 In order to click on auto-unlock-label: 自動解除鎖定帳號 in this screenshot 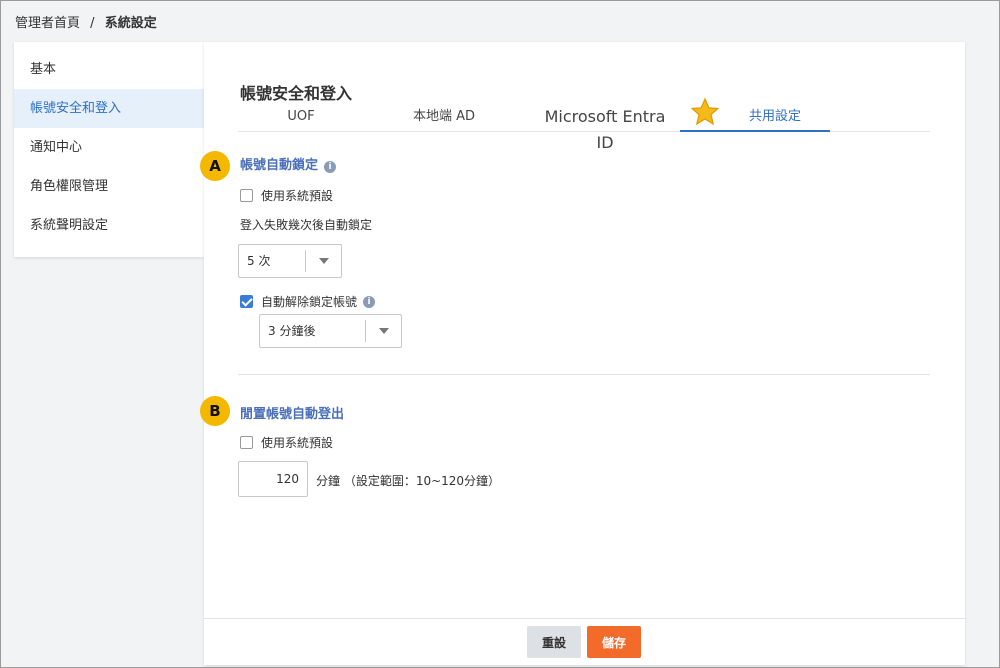, I will do `click(309, 302)`.